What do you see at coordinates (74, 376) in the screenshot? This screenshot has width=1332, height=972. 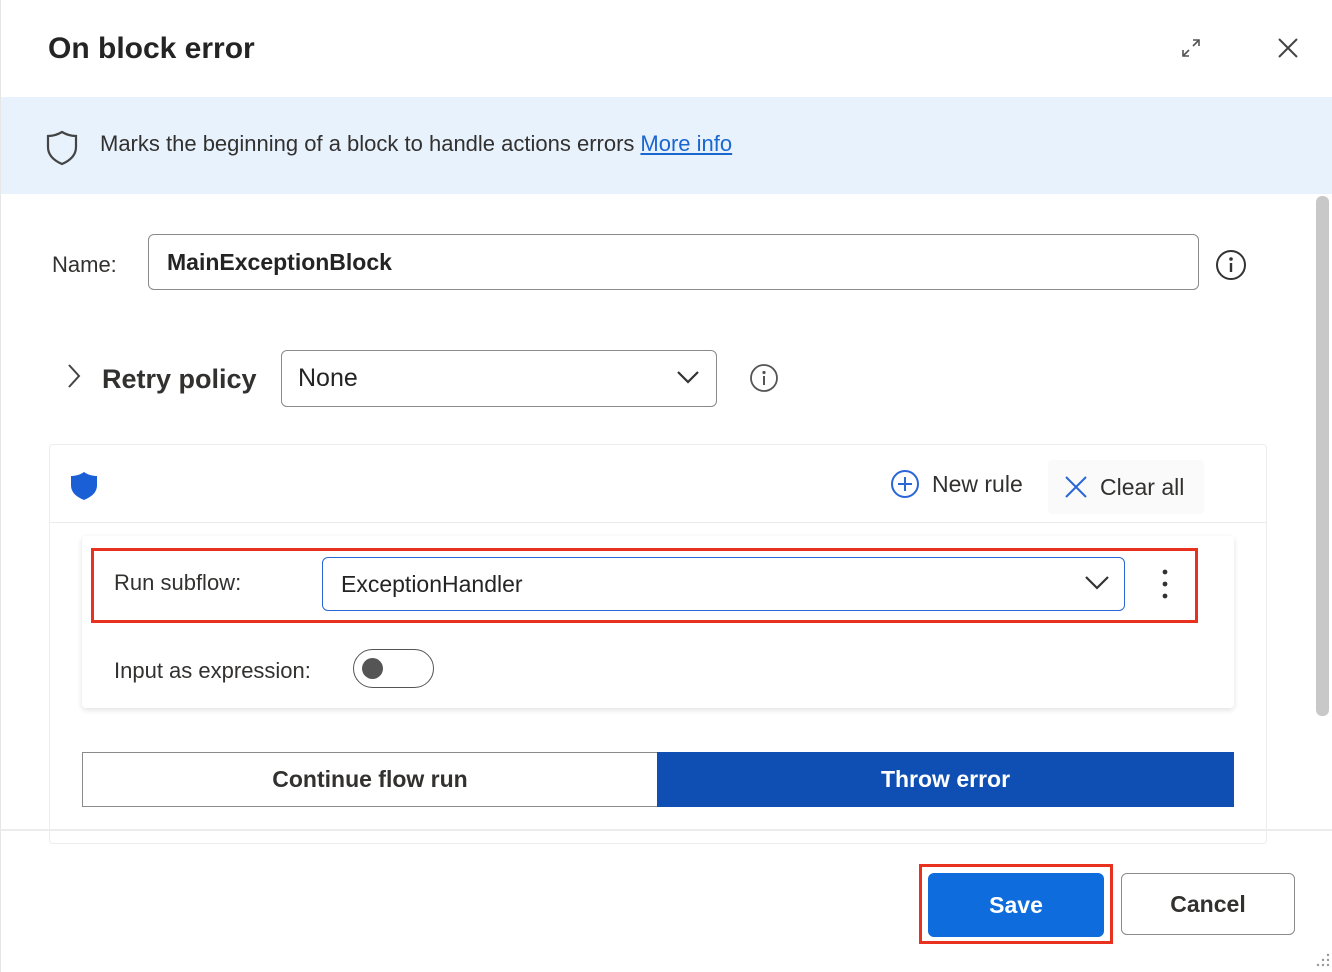 I see `chevron-right-icon` at bounding box center [74, 376].